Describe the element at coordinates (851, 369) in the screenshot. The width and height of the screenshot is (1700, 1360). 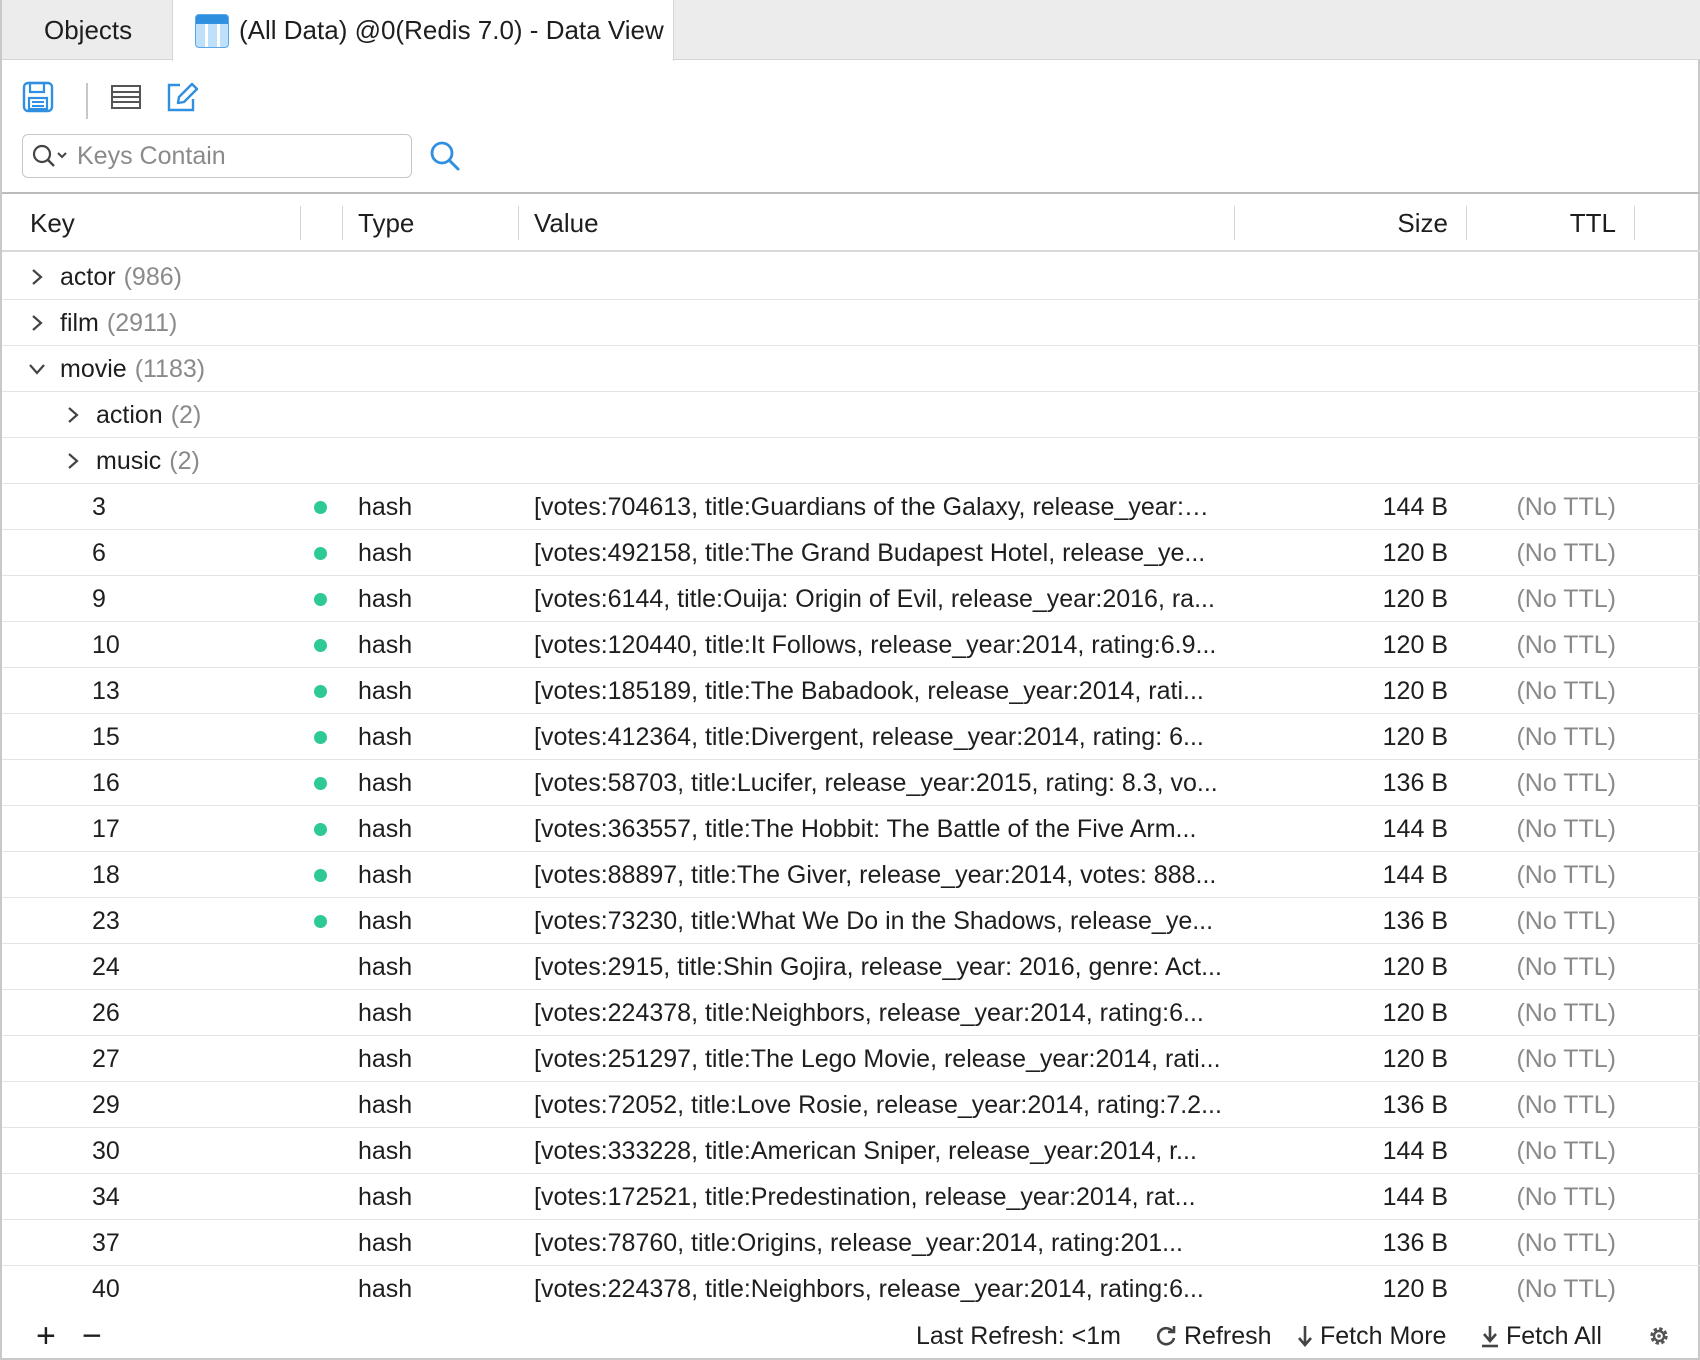
I see `group-row-movie: movie (1183)` at that location.